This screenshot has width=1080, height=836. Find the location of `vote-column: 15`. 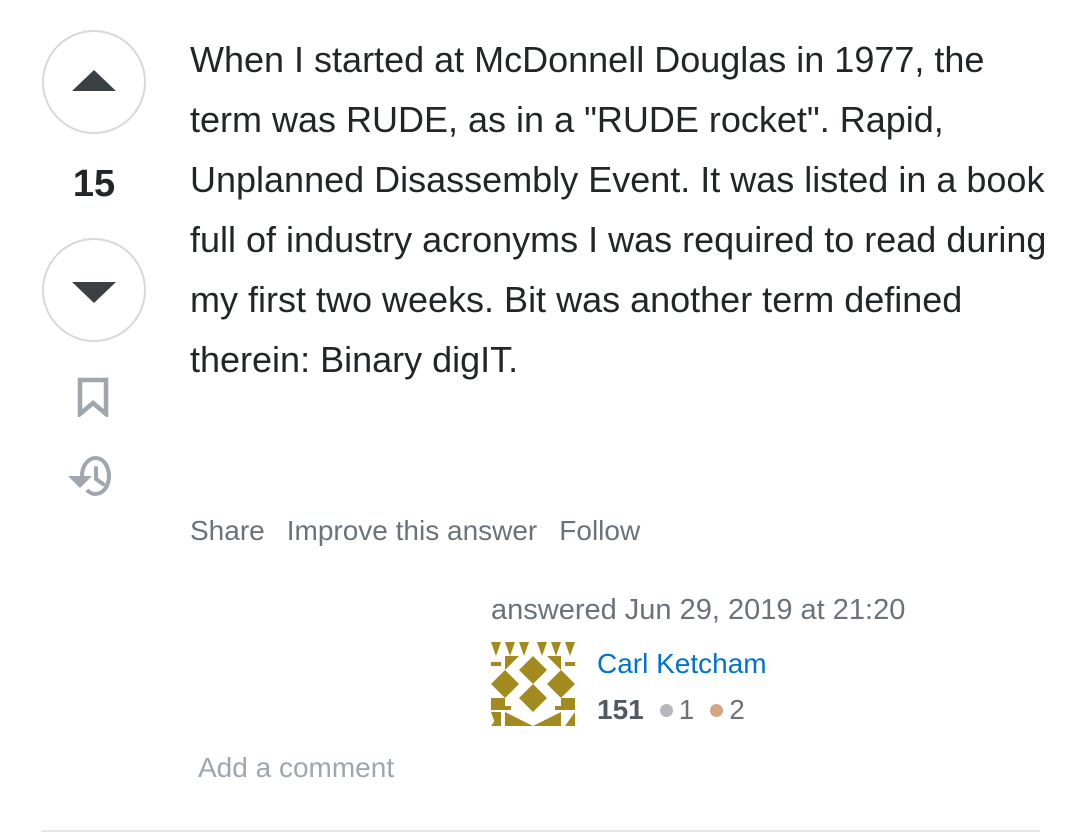

vote-column: 15 is located at coordinates (95, 260).